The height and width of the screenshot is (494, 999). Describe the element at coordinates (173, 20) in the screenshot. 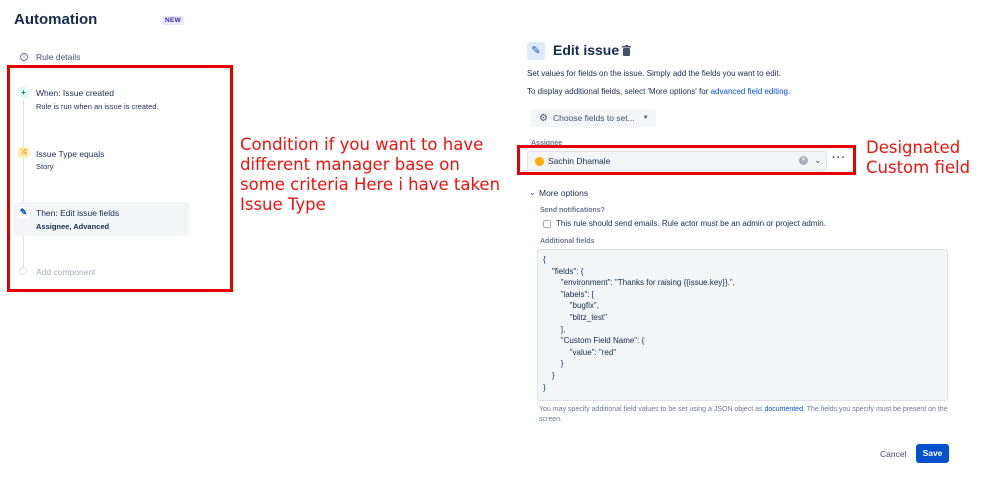

I see `new-badge: NEW` at that location.